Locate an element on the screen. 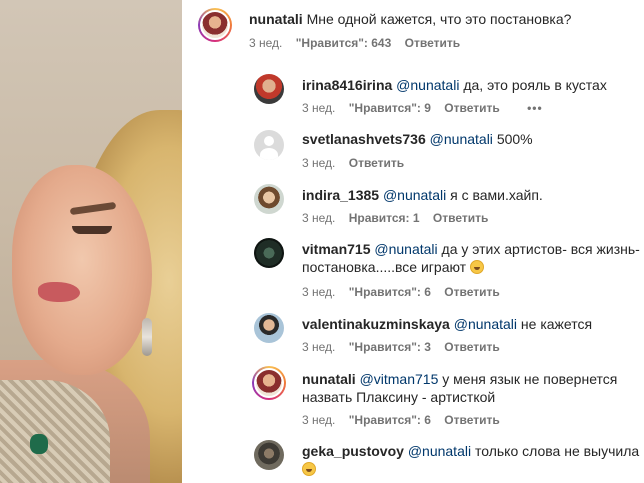  comment-line-2: постановка.....все играют is located at coordinates (393, 267).